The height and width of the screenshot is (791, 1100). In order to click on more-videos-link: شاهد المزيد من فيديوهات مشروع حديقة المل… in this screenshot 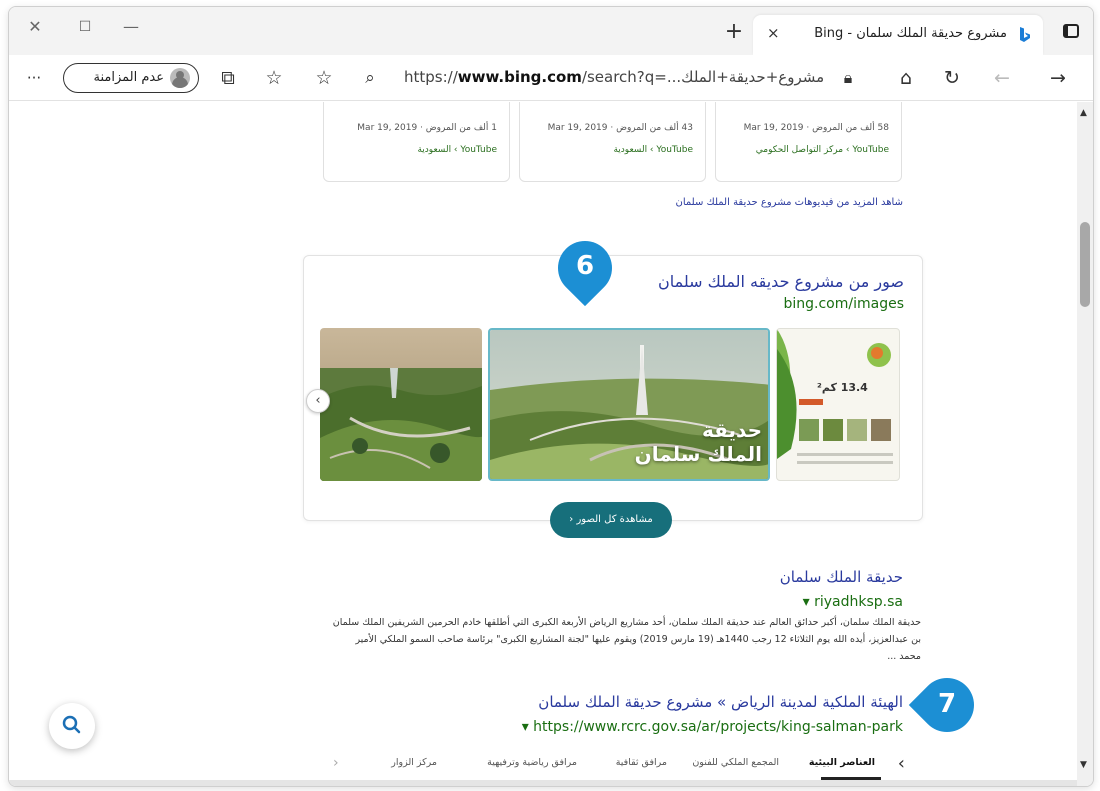, I will do `click(790, 202)`.